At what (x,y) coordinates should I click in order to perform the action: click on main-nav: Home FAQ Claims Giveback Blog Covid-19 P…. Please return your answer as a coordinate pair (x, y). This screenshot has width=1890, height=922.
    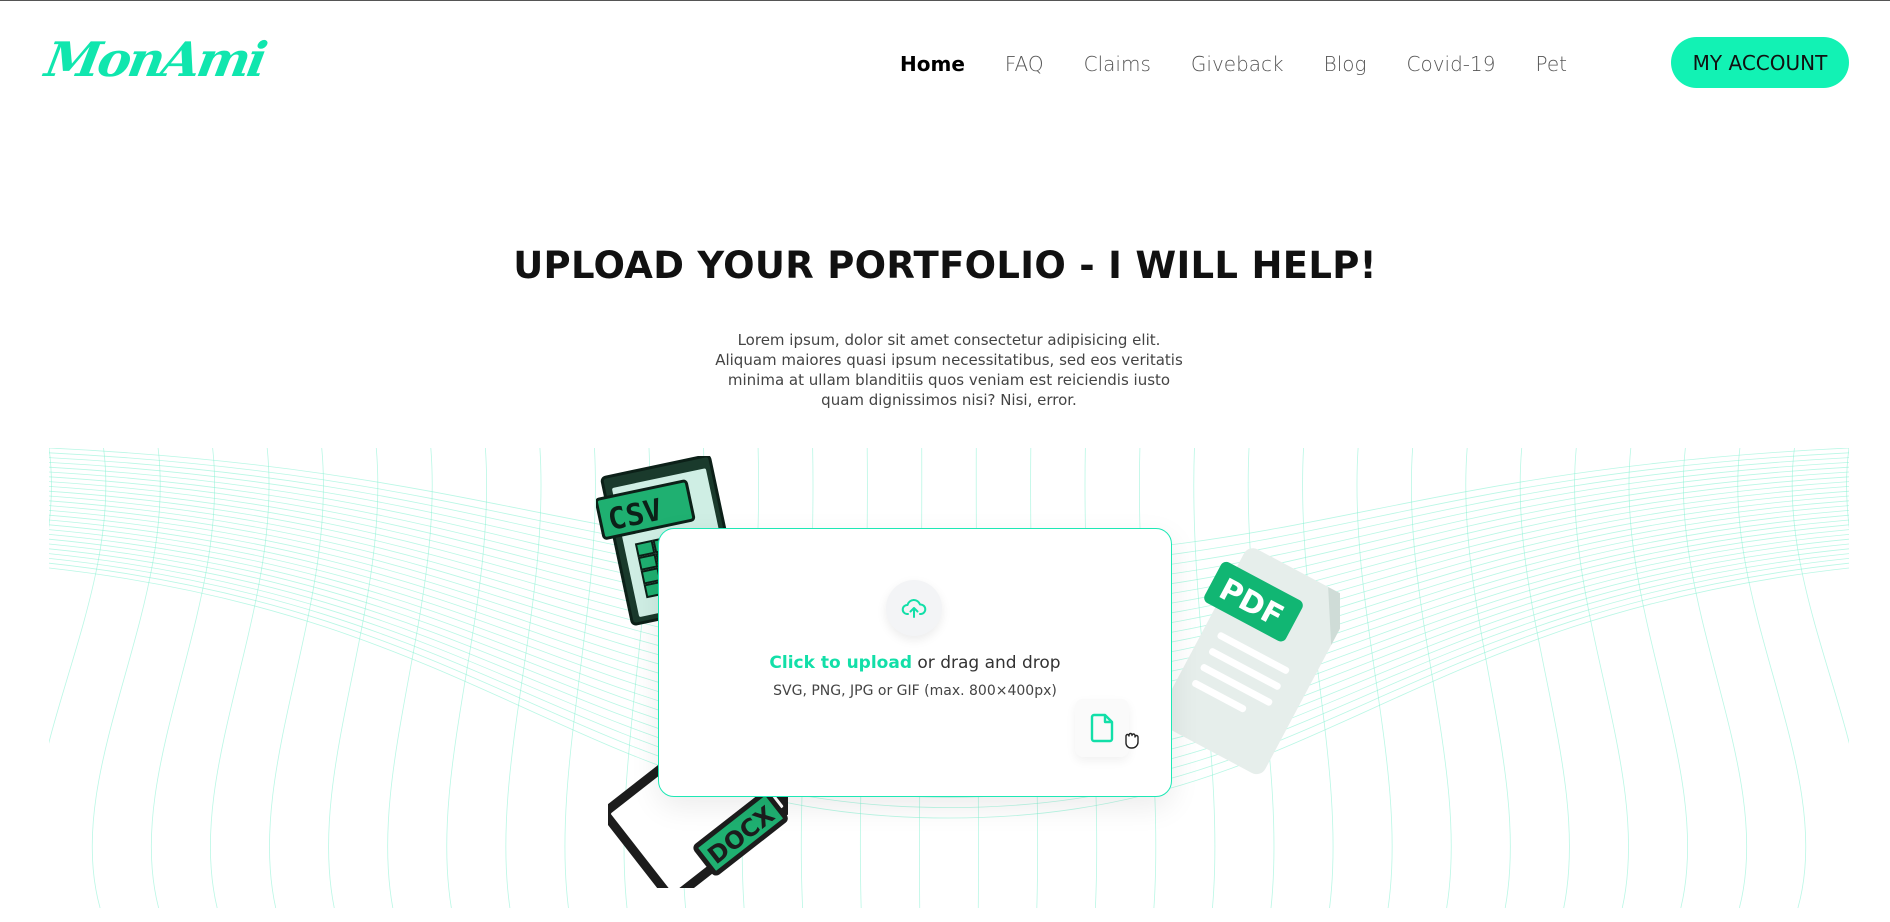
    Looking at the image, I should click on (1253, 64).